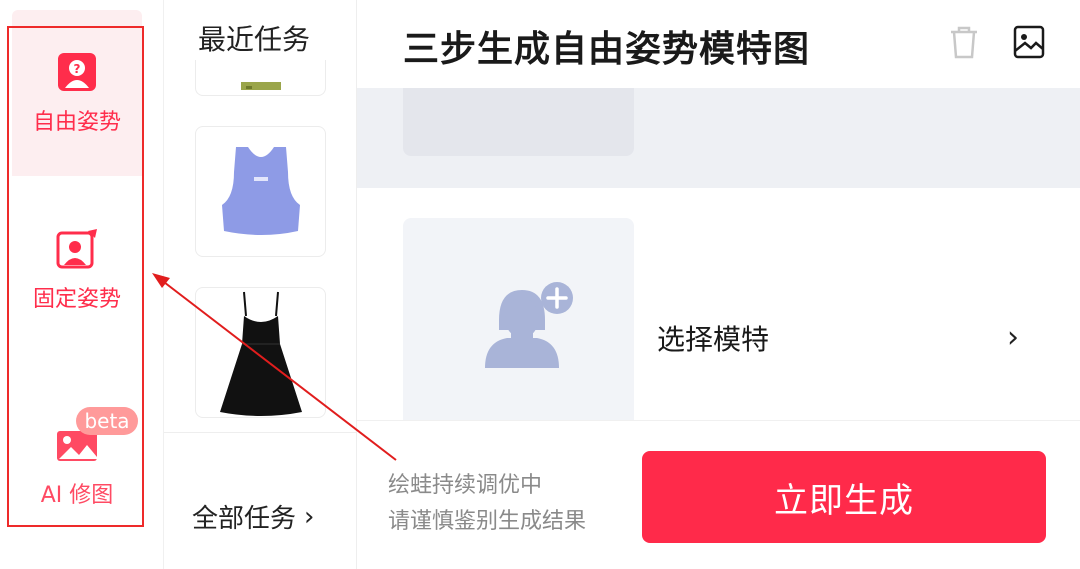 This screenshot has height=569, width=1080. I want to click on select-model-label: 选择模特, so click(713, 339).